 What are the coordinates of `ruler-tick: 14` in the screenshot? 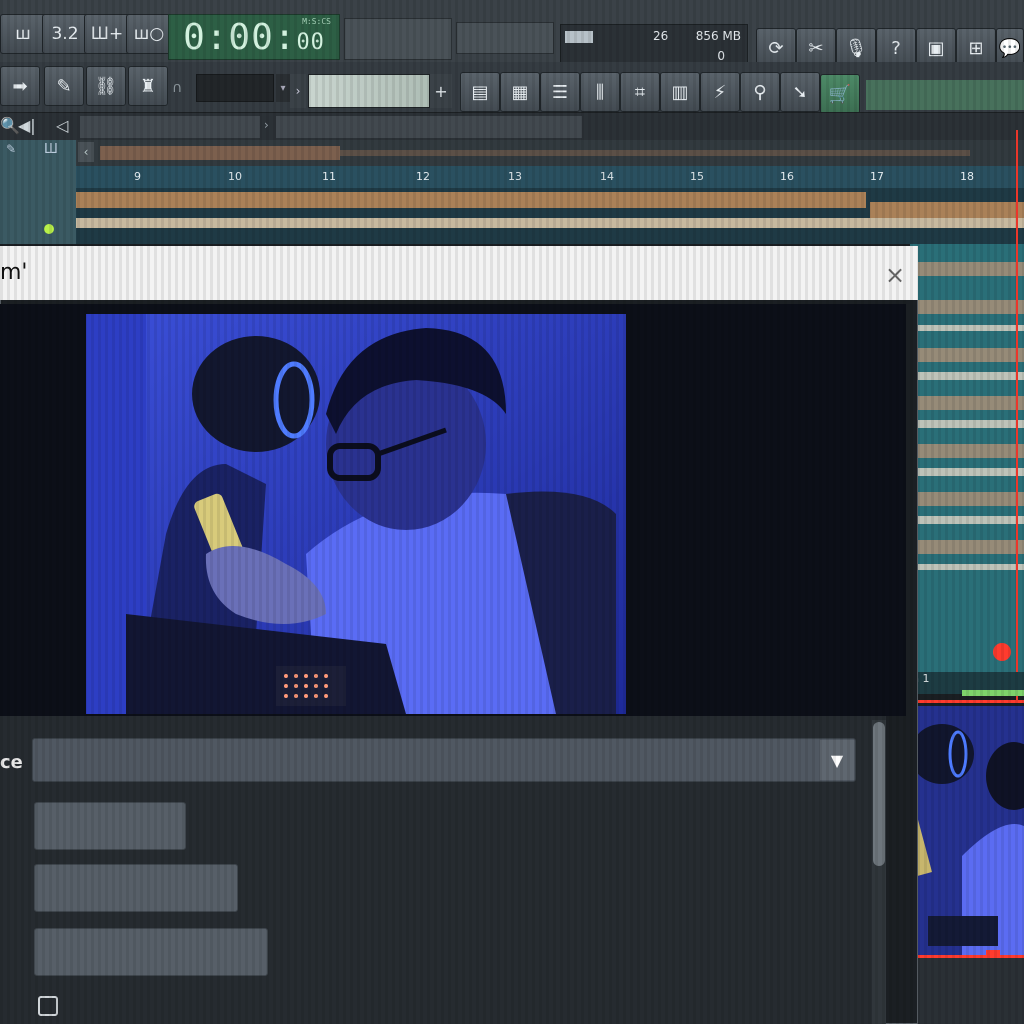 It's located at (607, 176).